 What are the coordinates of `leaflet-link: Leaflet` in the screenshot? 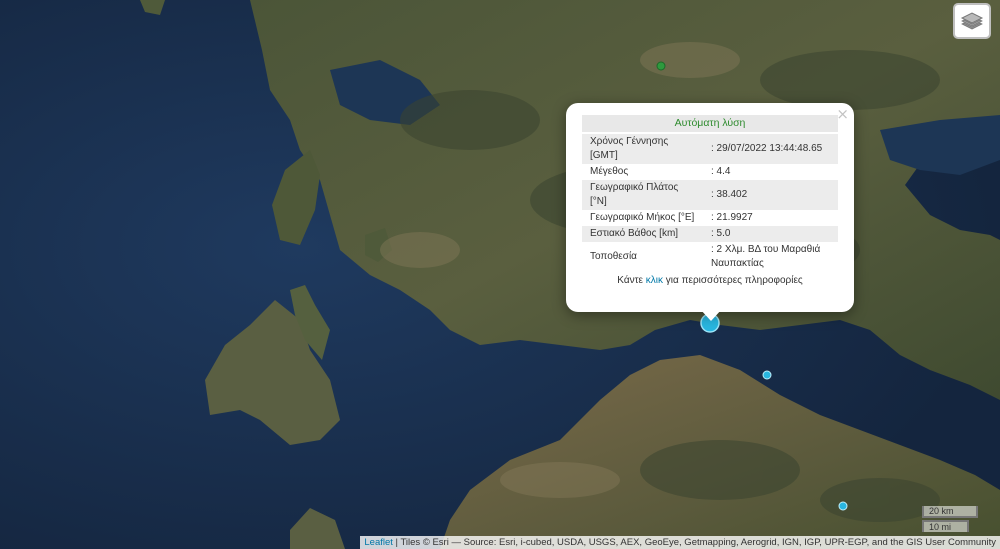 It's located at (378, 542).